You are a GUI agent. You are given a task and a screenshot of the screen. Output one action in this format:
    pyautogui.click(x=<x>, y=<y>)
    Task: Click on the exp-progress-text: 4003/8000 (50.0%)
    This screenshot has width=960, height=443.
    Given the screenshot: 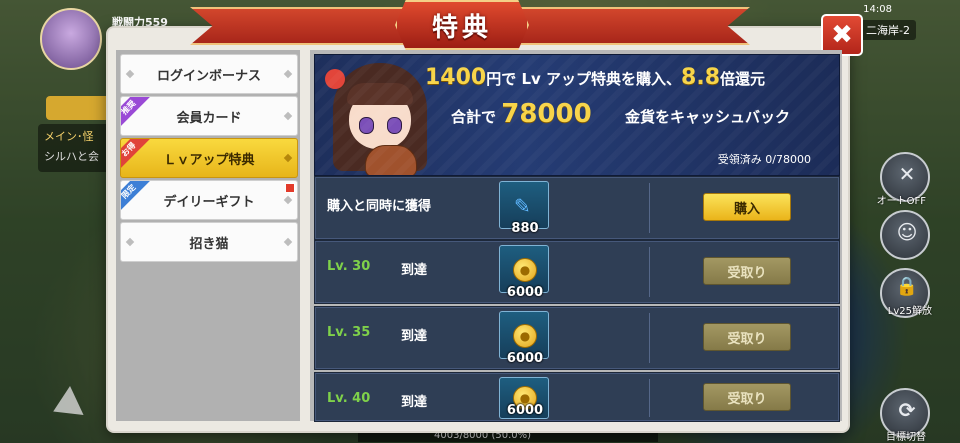 What is the action you would take?
    pyautogui.click(x=483, y=435)
    